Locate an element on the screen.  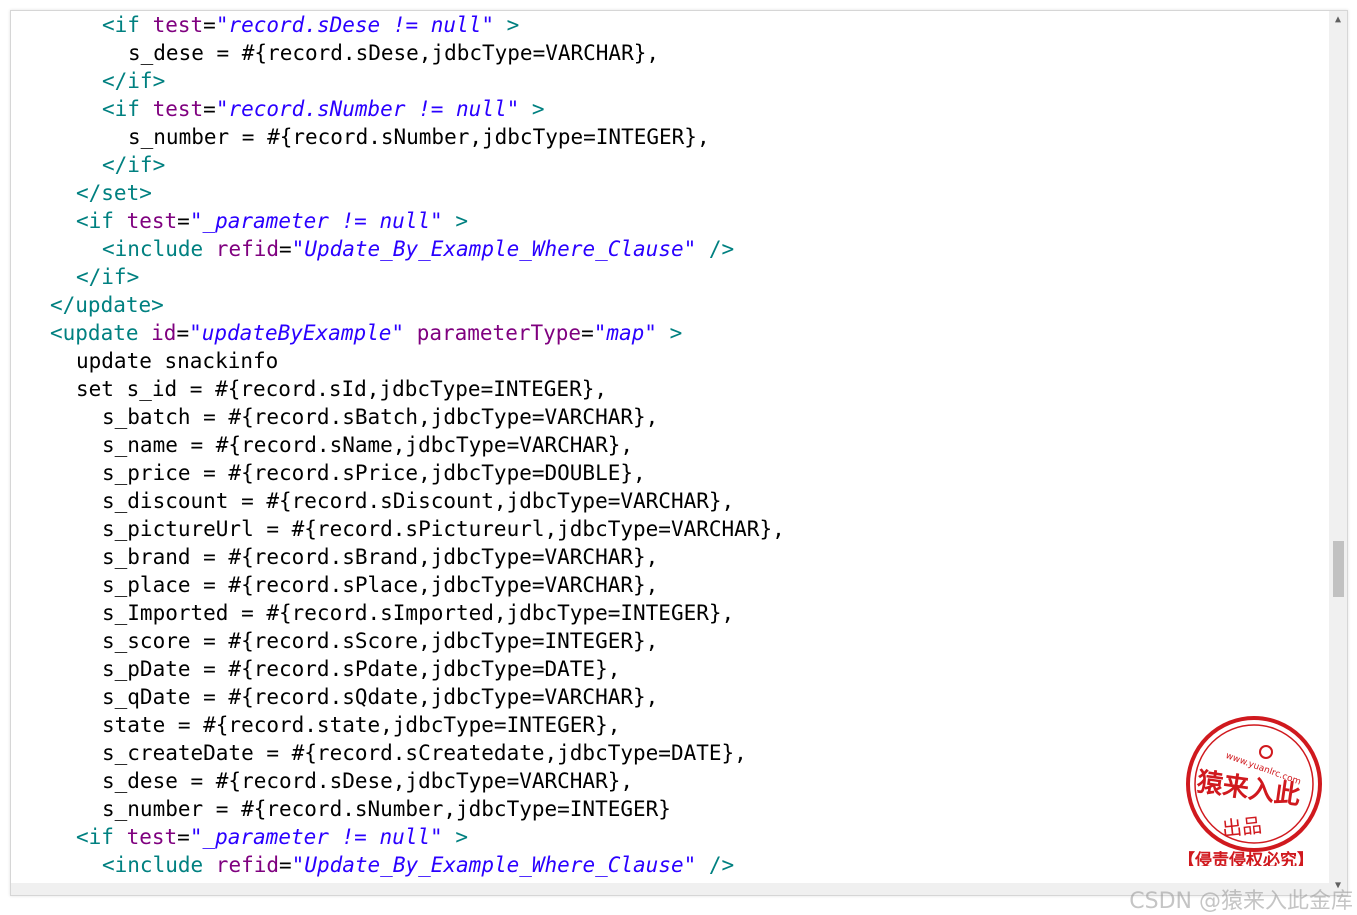
code-token: "map" is located at coordinates (625, 333).